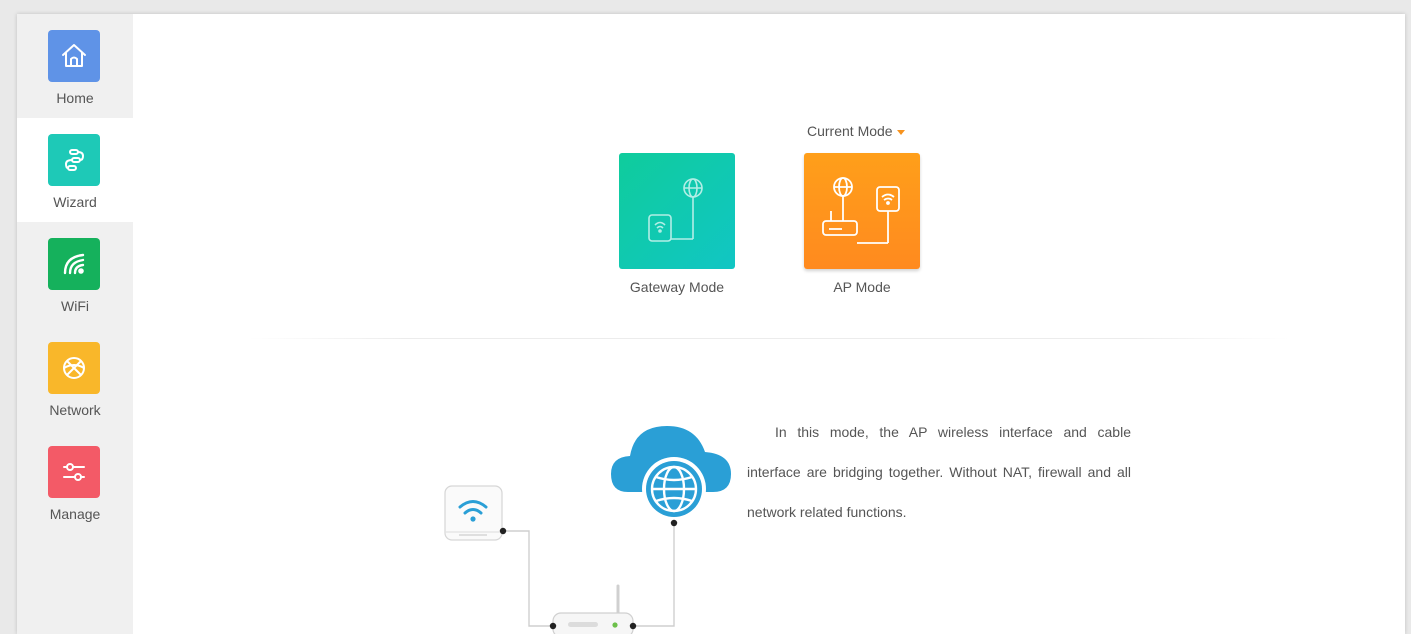 The width and height of the screenshot is (1411, 634). I want to click on router-device-icon, so click(593, 609).